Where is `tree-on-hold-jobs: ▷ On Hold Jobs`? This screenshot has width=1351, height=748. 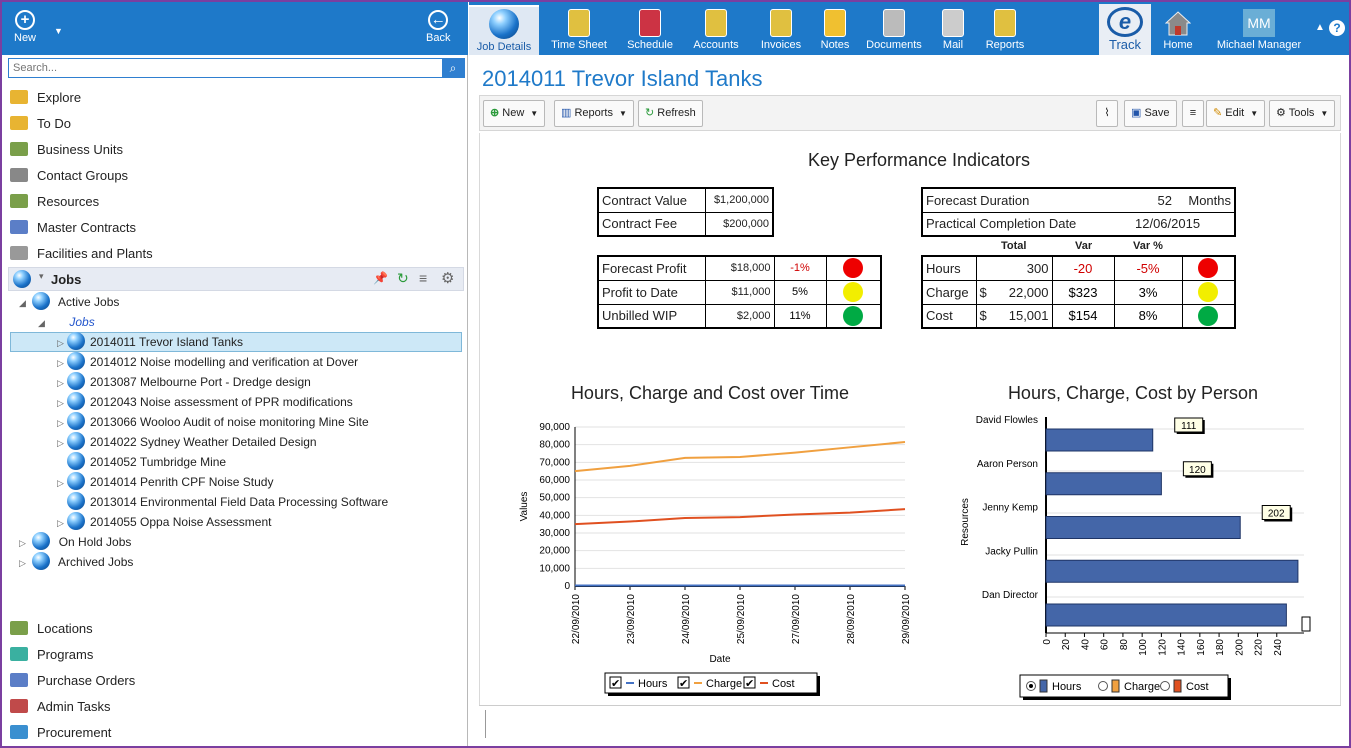 tree-on-hold-jobs: ▷ On Hold Jobs is located at coordinates (75, 542).